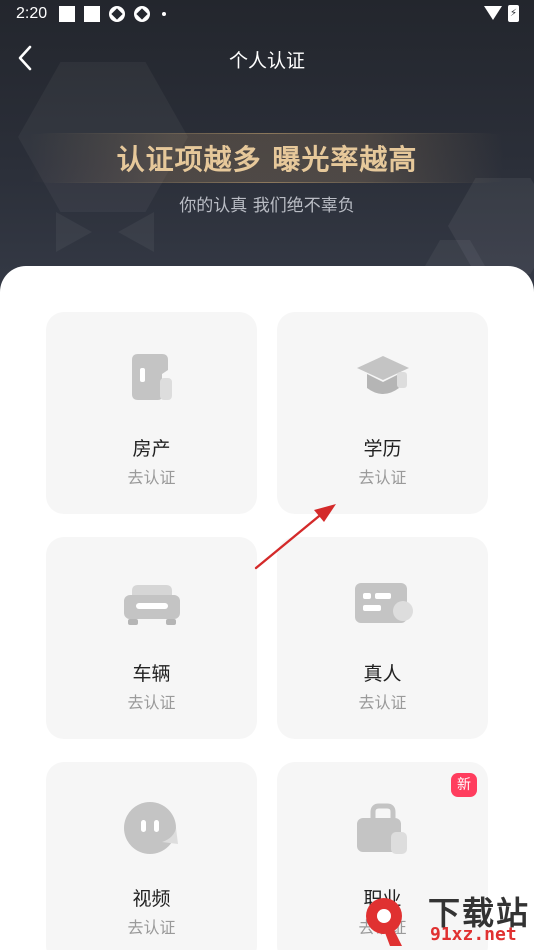  I want to click on car-icon, so click(152, 603).